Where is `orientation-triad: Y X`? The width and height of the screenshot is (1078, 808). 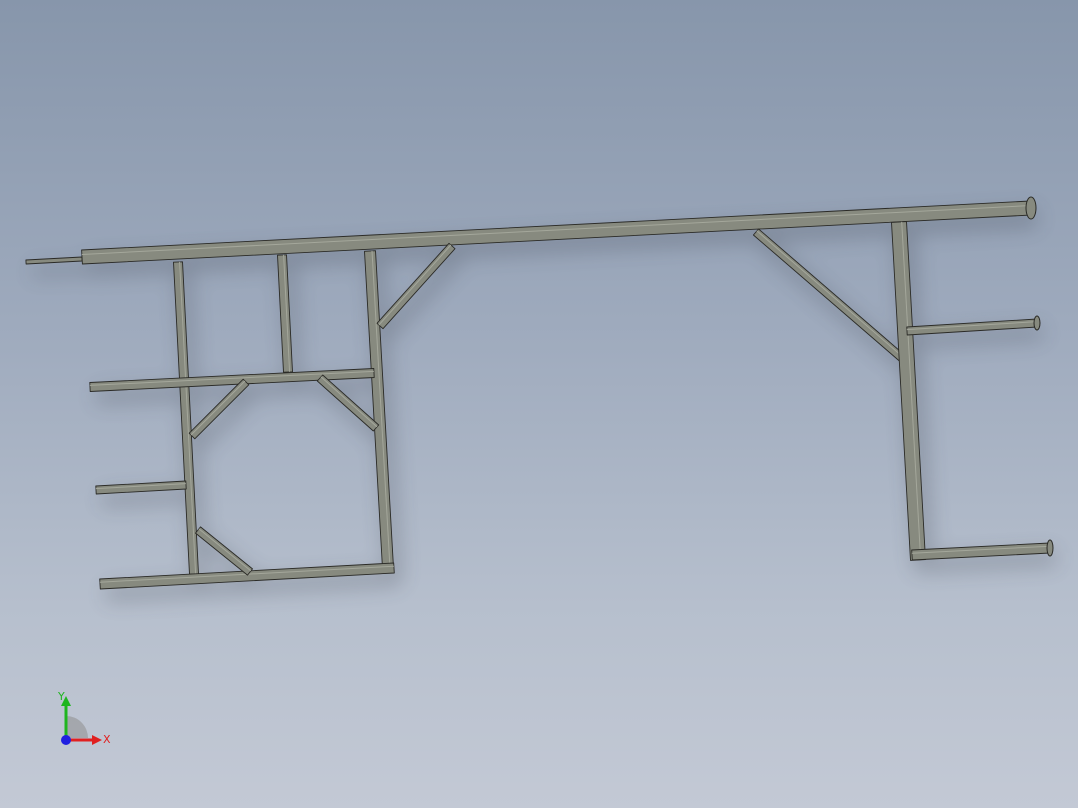
orientation-triad: Y X is located at coordinates (85, 720).